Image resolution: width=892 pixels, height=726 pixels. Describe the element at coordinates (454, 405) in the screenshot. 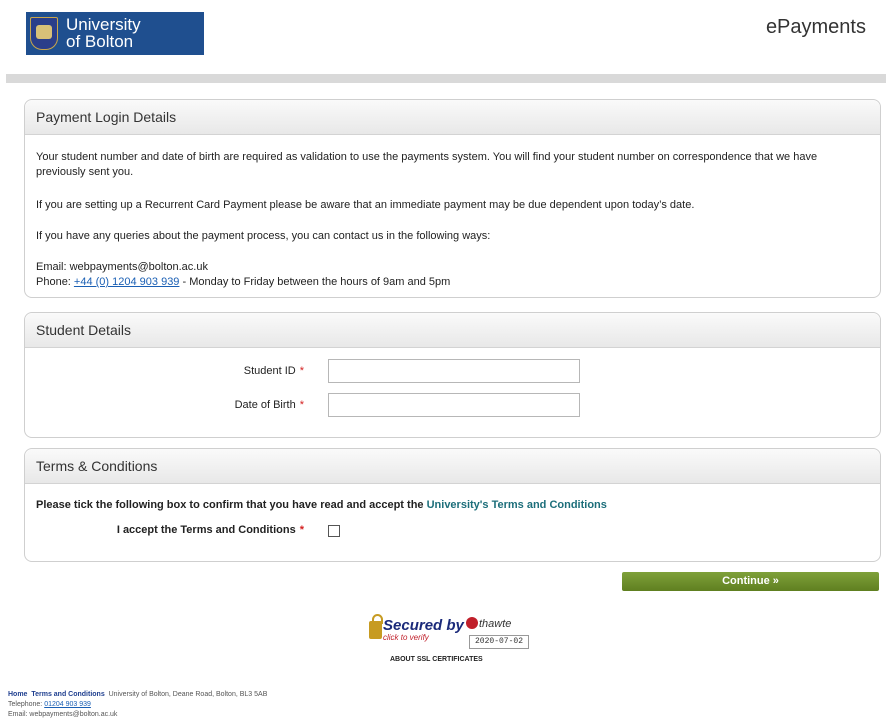

I see `dob-input` at that location.